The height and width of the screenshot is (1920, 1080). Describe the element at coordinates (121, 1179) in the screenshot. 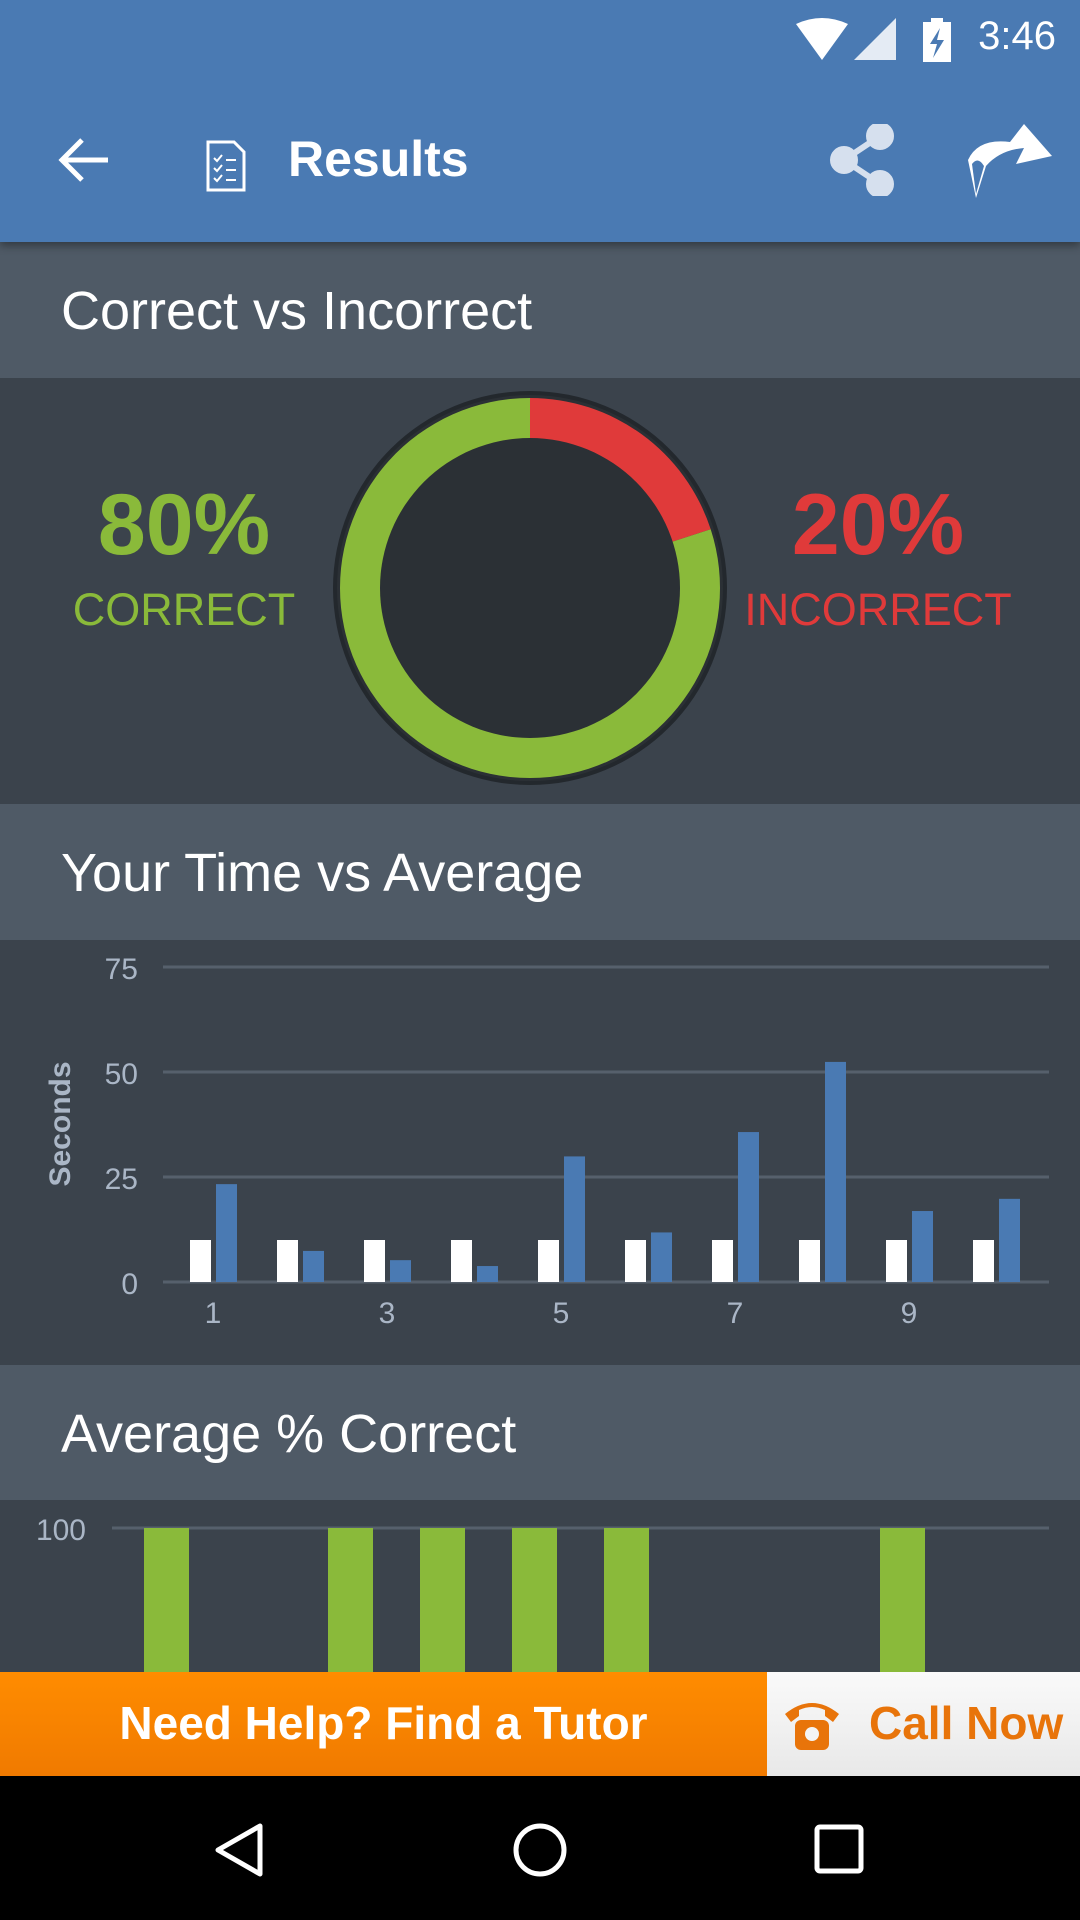

I see `y-tick-label: 25` at that location.